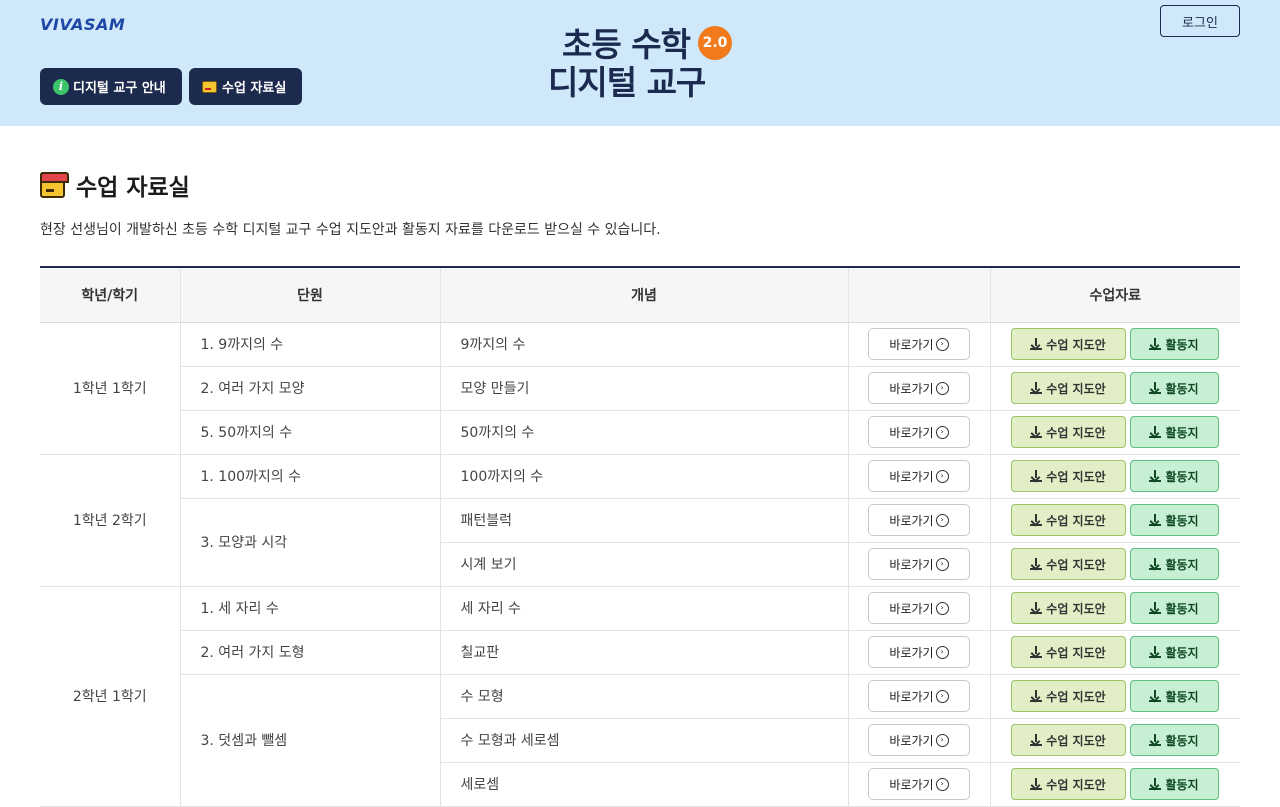 The width and height of the screenshot is (1280, 807). What do you see at coordinates (310, 476) in the screenshot?
I see `unit-cell: 1. 100까지의 수` at bounding box center [310, 476].